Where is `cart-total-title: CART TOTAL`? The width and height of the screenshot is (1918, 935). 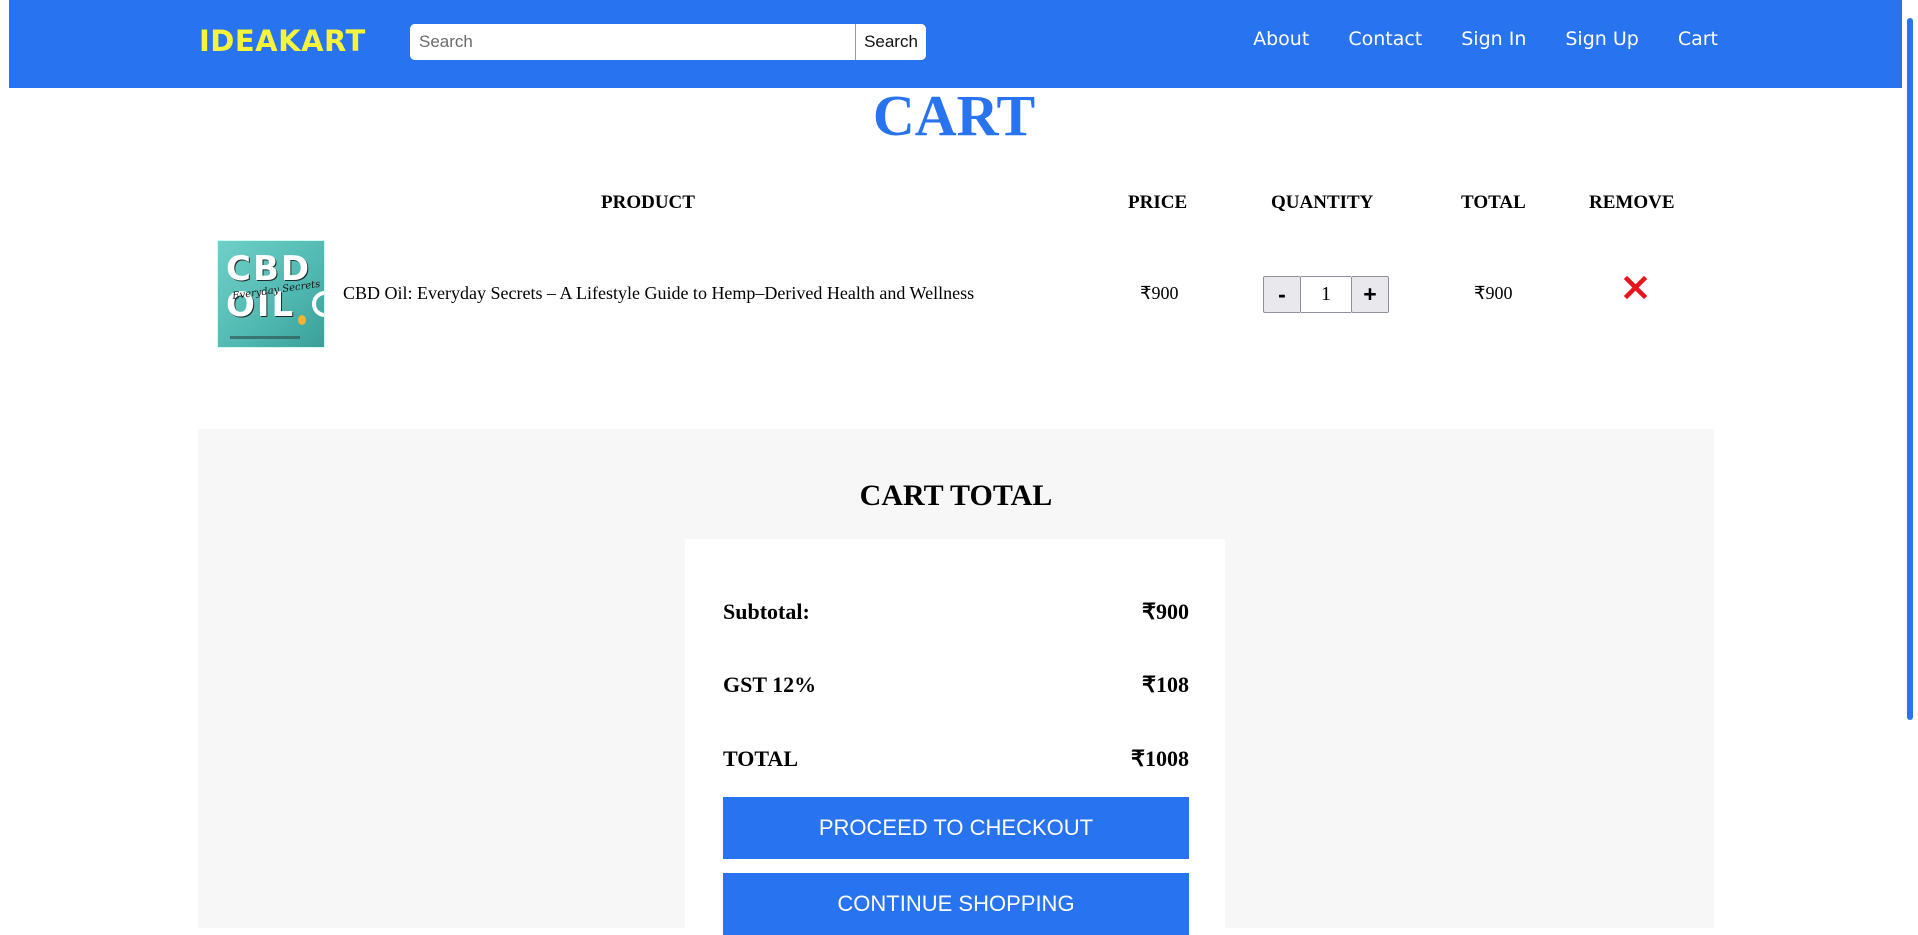
cart-total-title: CART TOTAL is located at coordinates (956, 495).